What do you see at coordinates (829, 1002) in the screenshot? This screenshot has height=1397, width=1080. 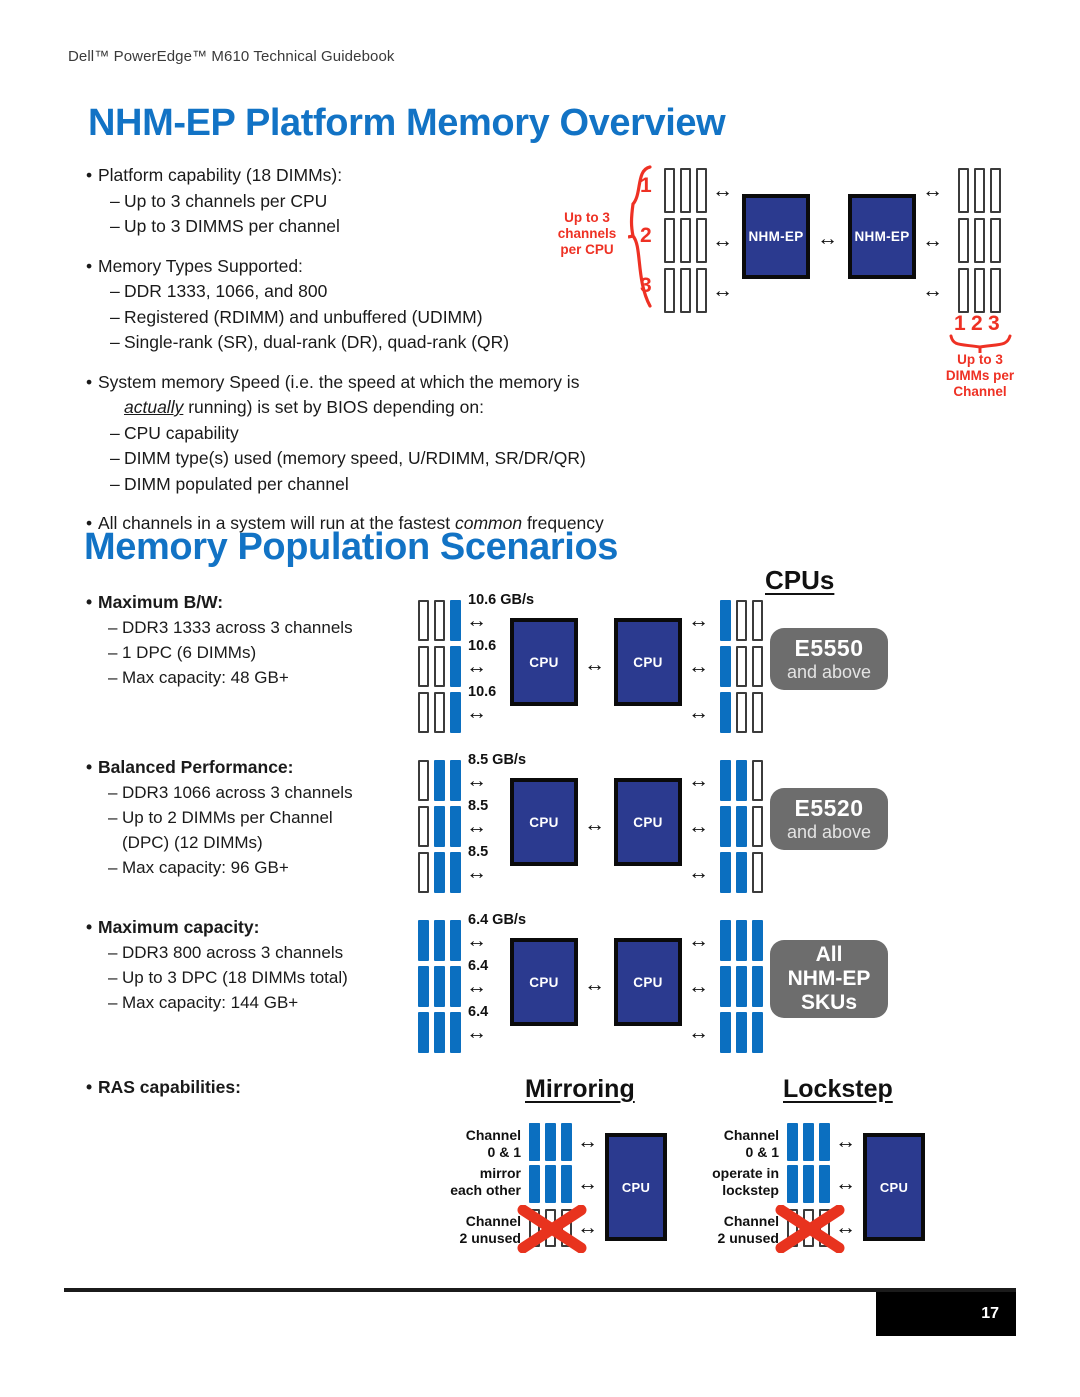 I see `cpu-sku-line-3: SKUs` at bounding box center [829, 1002].